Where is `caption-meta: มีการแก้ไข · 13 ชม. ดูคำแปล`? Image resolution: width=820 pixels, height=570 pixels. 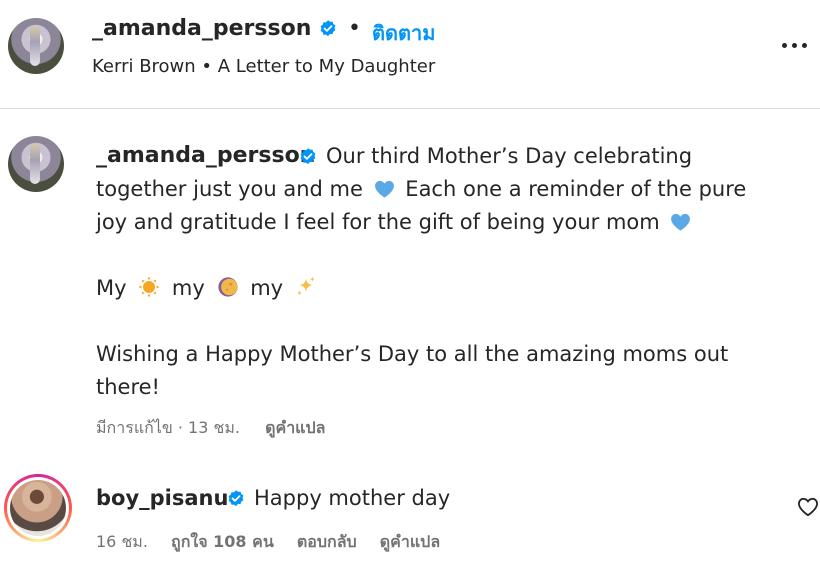
caption-meta: มีการแก้ไข · 13 ชม. ดูคำแปล is located at coordinates (210, 428).